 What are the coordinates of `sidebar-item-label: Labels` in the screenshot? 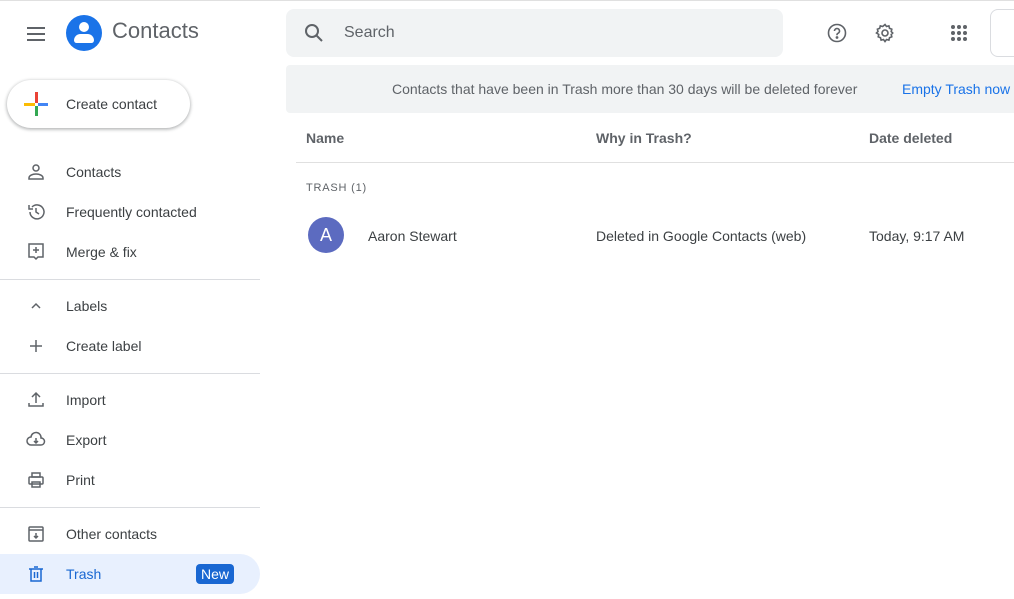 It's located at (87, 306).